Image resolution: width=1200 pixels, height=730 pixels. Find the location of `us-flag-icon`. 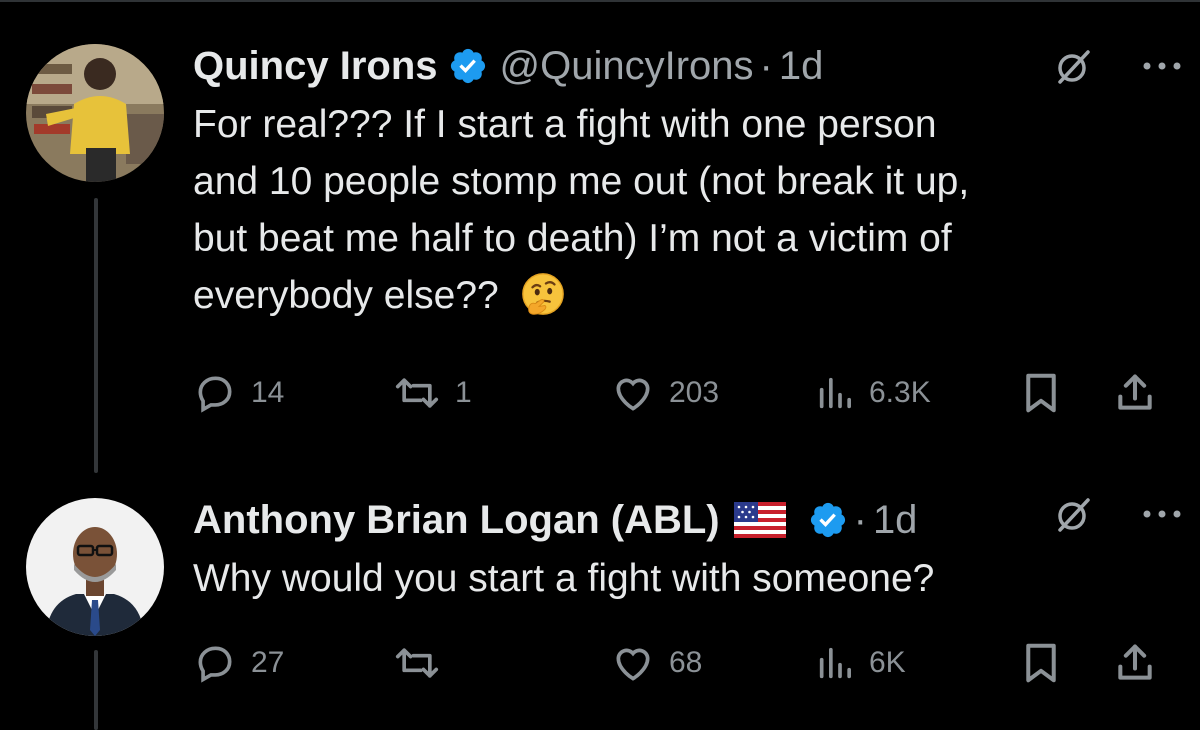

us-flag-icon is located at coordinates (759, 520).